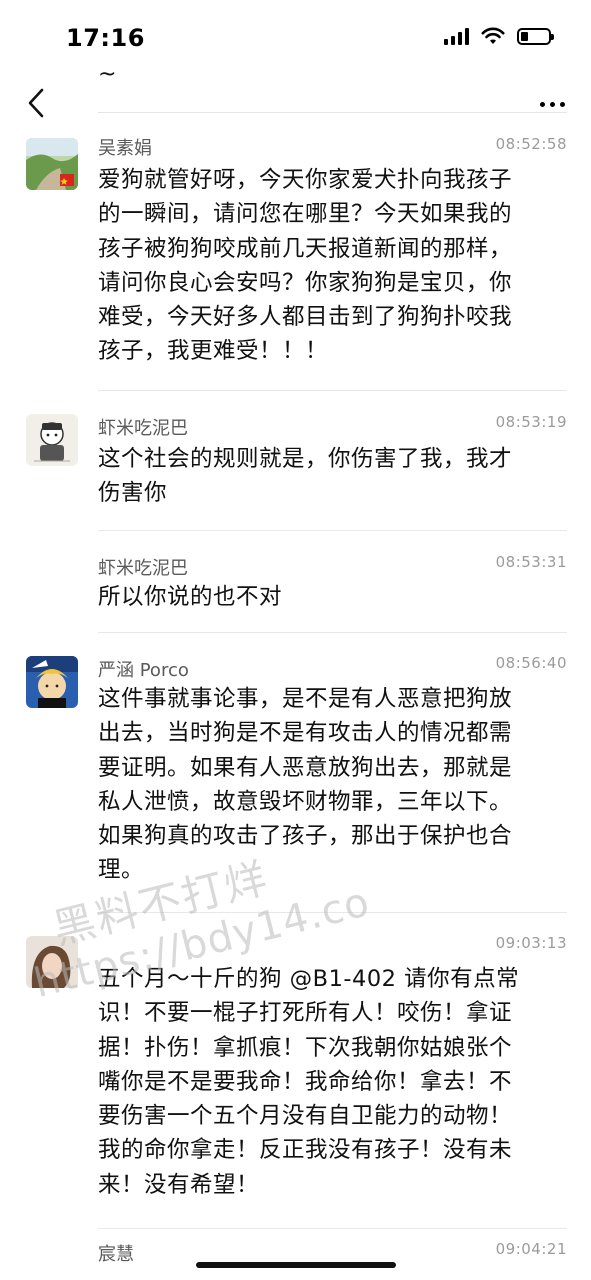 The image size is (591, 1280). Describe the element at coordinates (531, 422) in the screenshot. I see `comment-time: 08:53:19` at that location.